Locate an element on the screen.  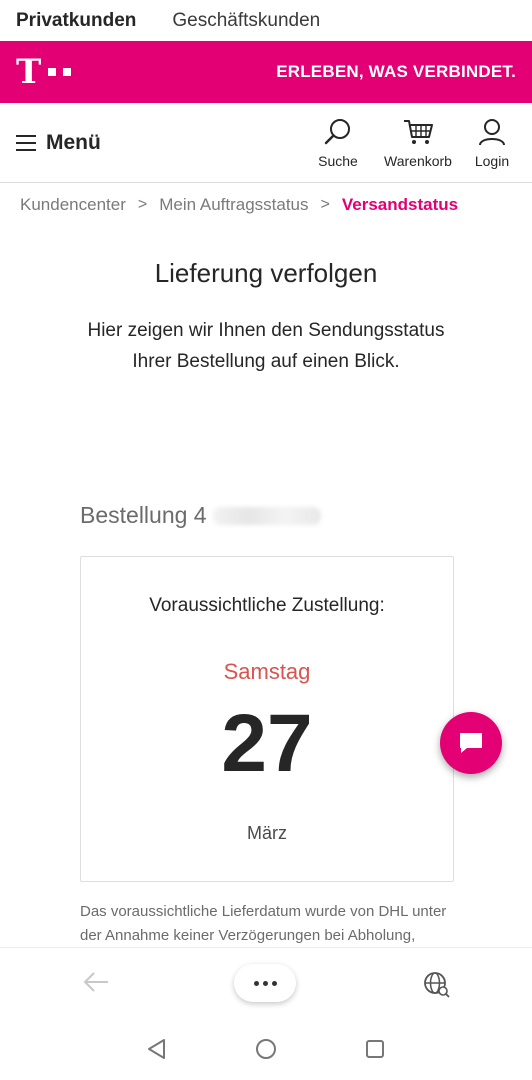
order-number: Bestellung 4 is located at coordinates (200, 515).